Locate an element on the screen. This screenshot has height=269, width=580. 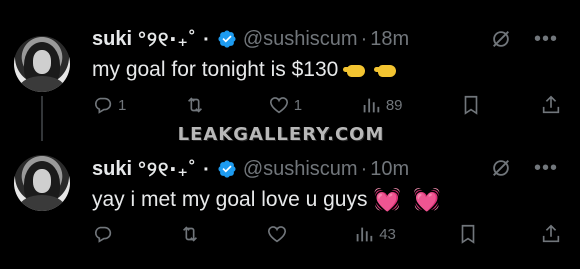
views-button: 89 is located at coordinates (381, 105).